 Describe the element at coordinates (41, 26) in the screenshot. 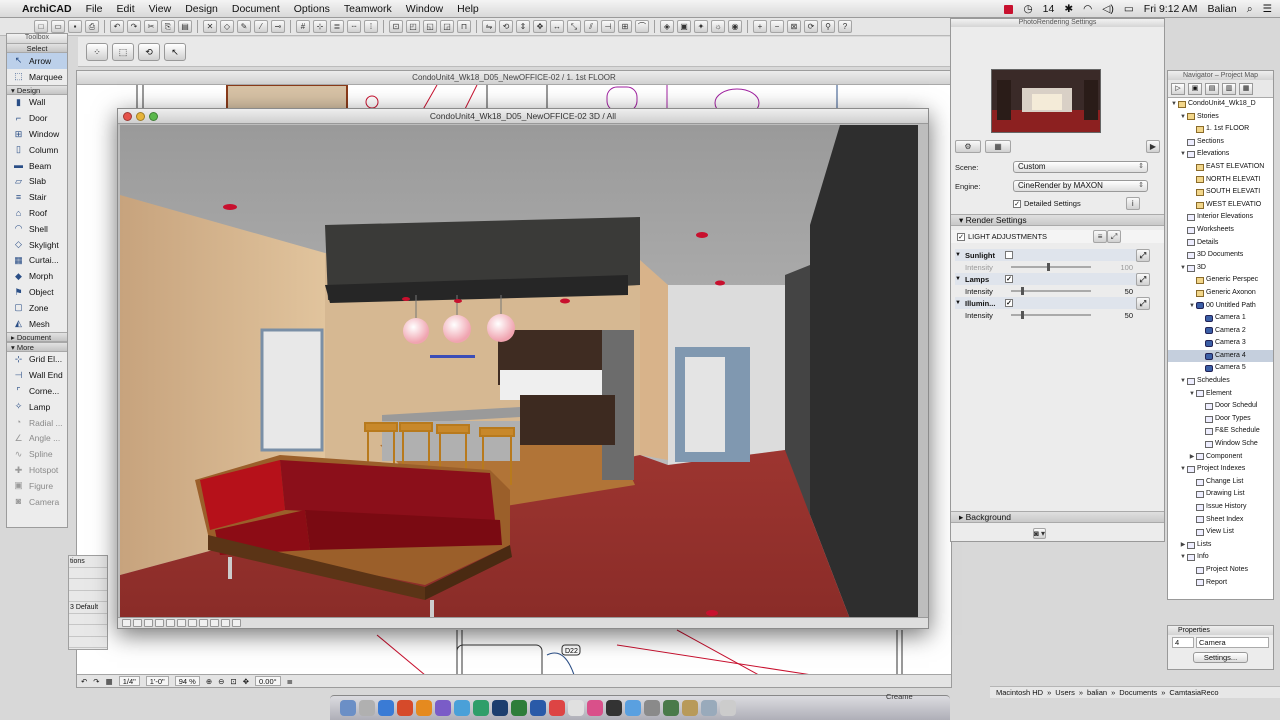

I see `new-file-icon: □` at that location.